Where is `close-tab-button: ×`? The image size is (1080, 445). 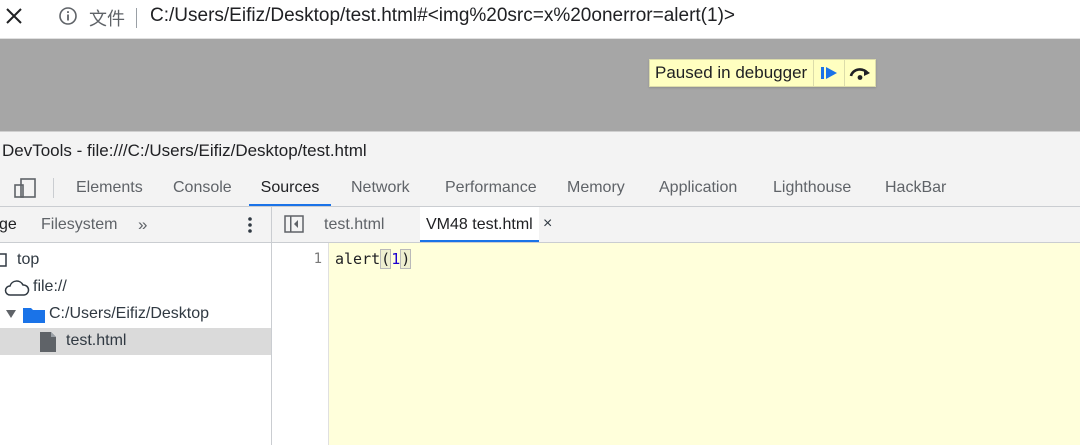
close-tab-button: × is located at coordinates (547, 223).